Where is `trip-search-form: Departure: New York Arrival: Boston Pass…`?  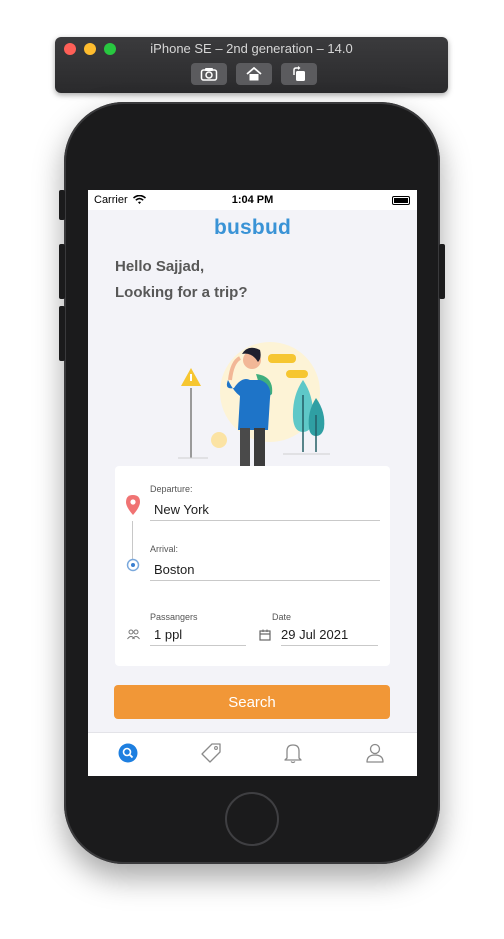
trip-search-form: Departure: New York Arrival: Boston Pass… is located at coordinates (252, 566).